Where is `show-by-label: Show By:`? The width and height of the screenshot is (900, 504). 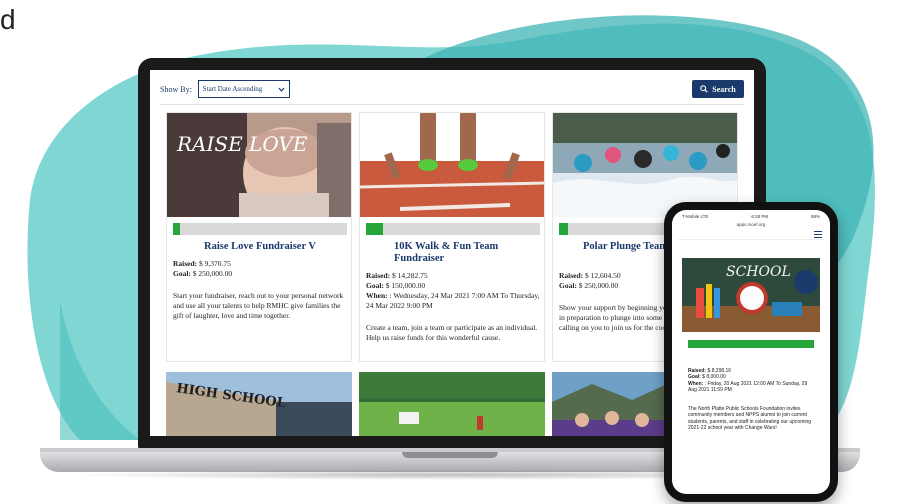
show-by-label: Show By: is located at coordinates (176, 89).